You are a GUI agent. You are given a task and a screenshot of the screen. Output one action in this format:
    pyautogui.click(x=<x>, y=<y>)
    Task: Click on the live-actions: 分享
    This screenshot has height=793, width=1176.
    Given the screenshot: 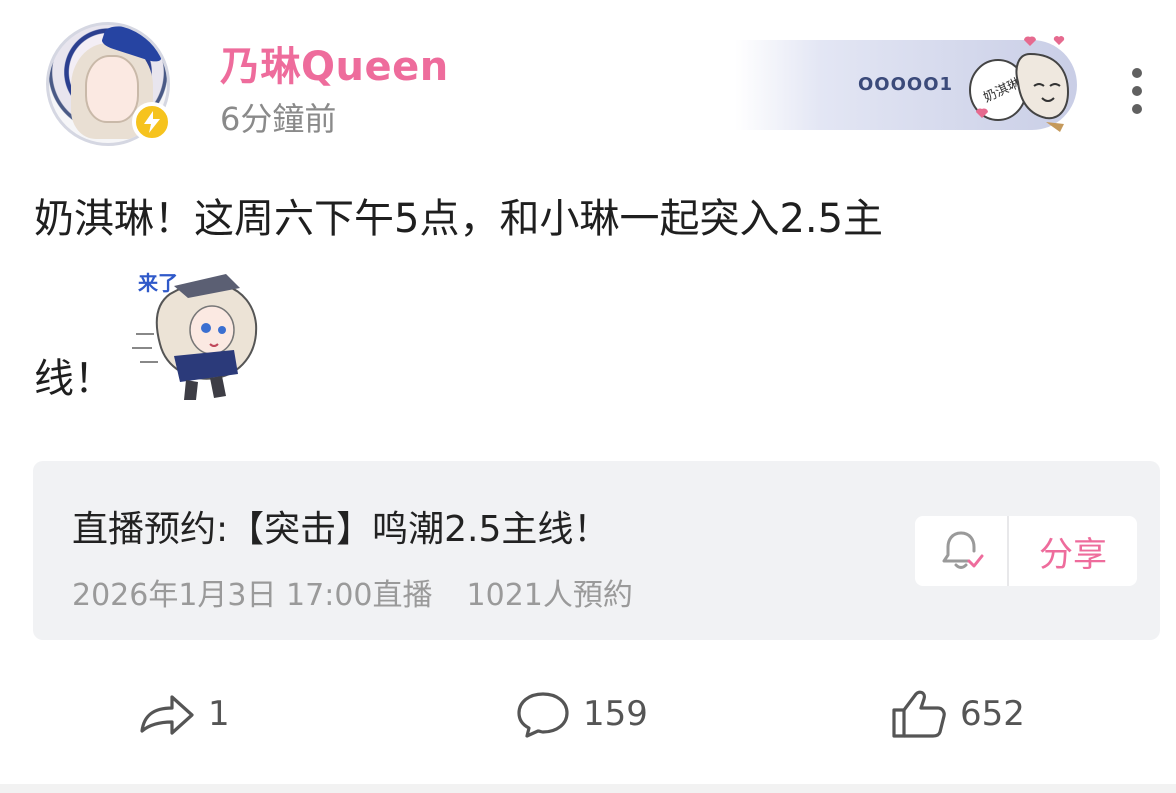 What is the action you would take?
    pyautogui.click(x=1026, y=551)
    